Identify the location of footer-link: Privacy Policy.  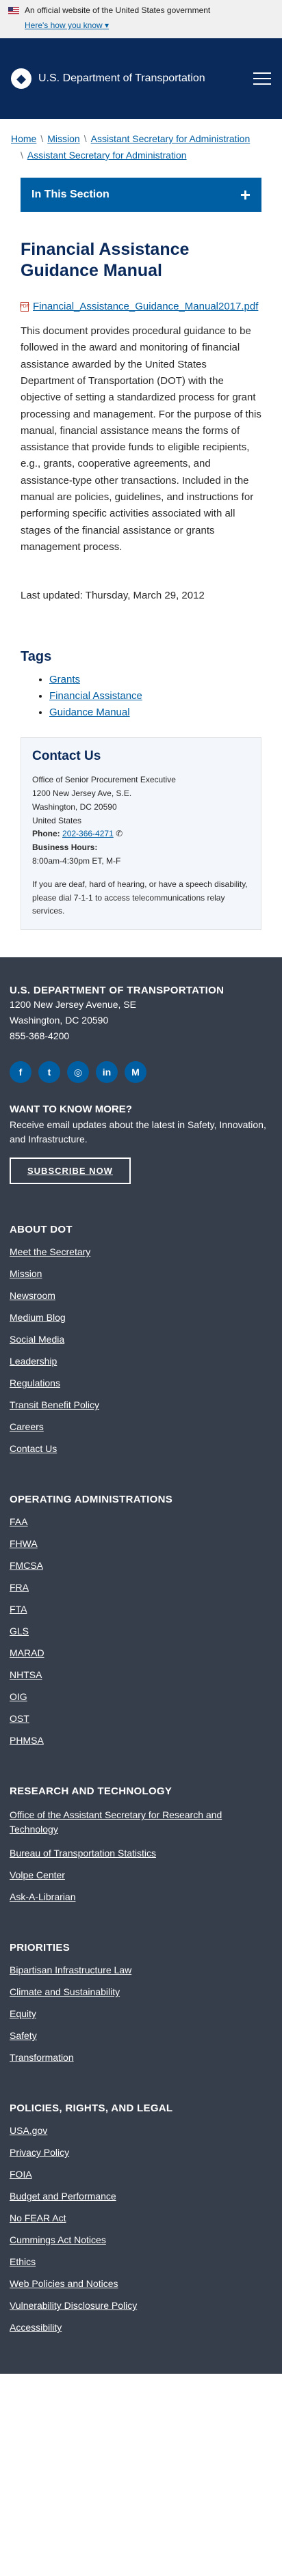
(141, 2152).